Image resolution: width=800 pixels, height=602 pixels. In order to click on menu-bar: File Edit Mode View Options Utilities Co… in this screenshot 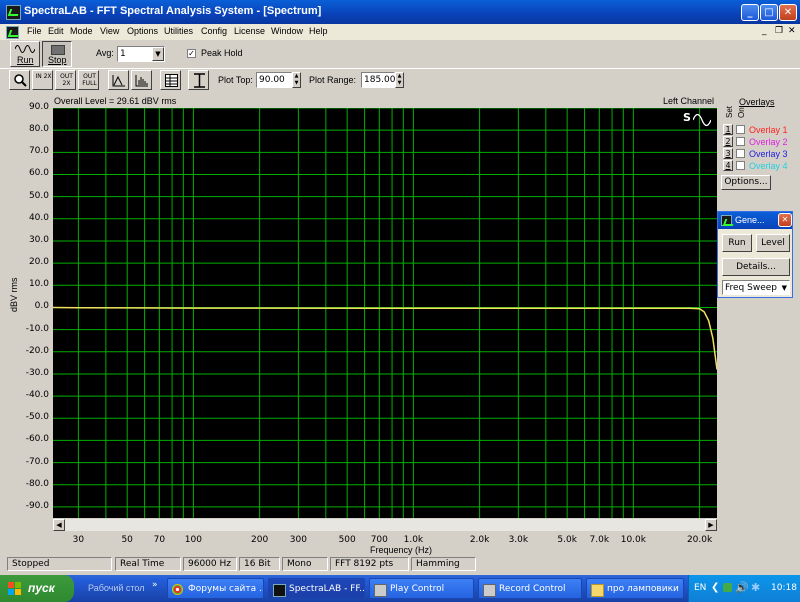, I will do `click(400, 32)`.